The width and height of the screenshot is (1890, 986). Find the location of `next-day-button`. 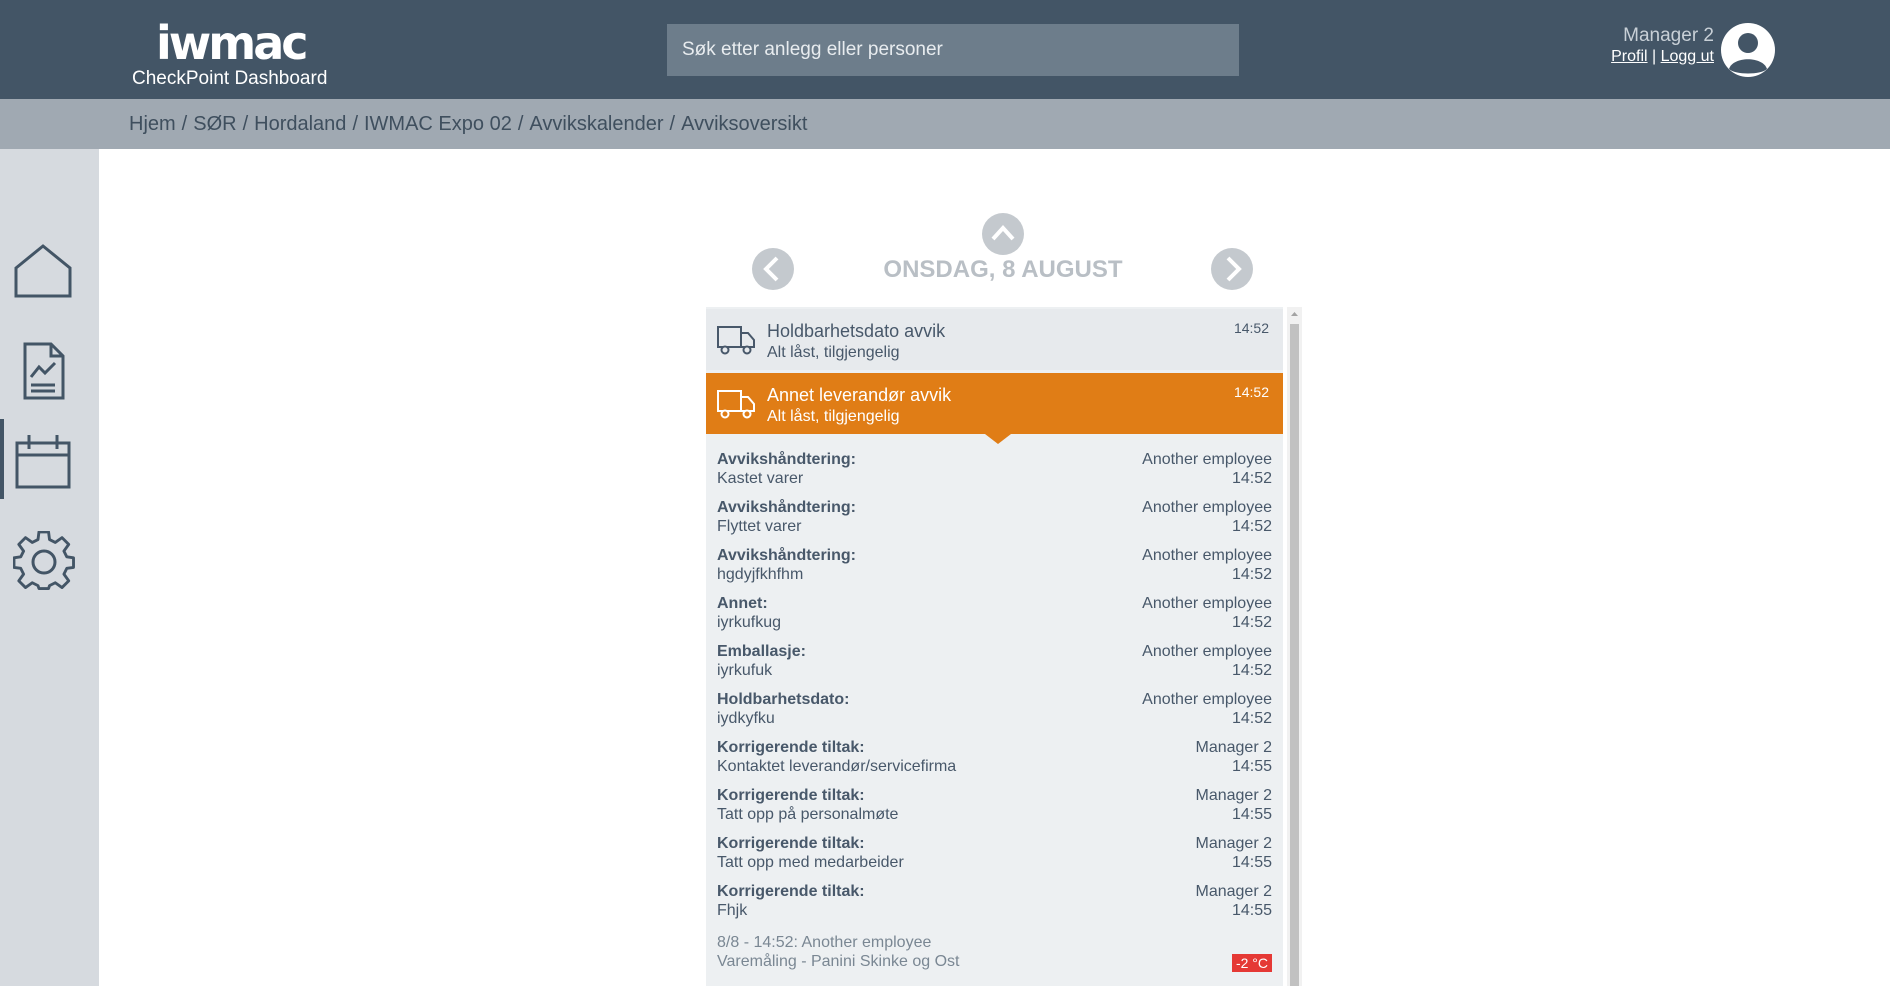

next-day-button is located at coordinates (1232, 269).